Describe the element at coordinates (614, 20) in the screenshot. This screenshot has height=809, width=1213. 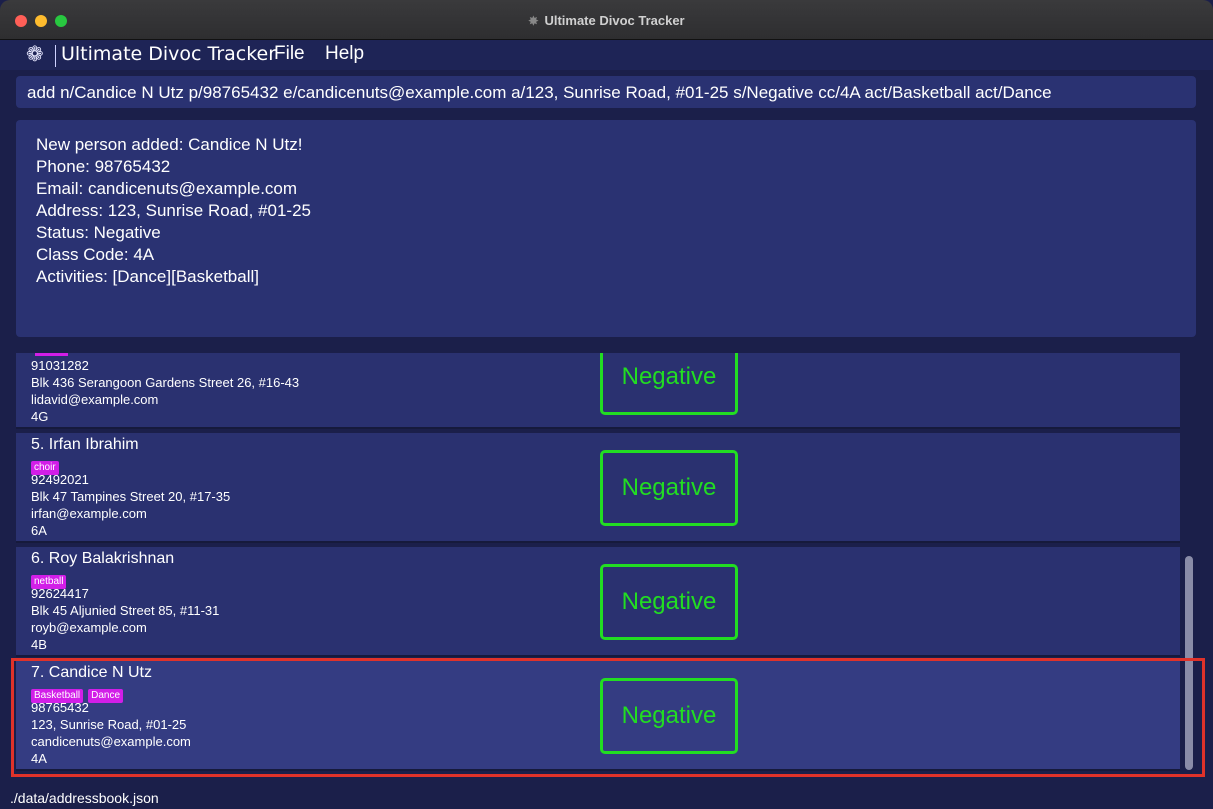
I see `window-title-text: Ultimate Divoc Tracker` at that location.